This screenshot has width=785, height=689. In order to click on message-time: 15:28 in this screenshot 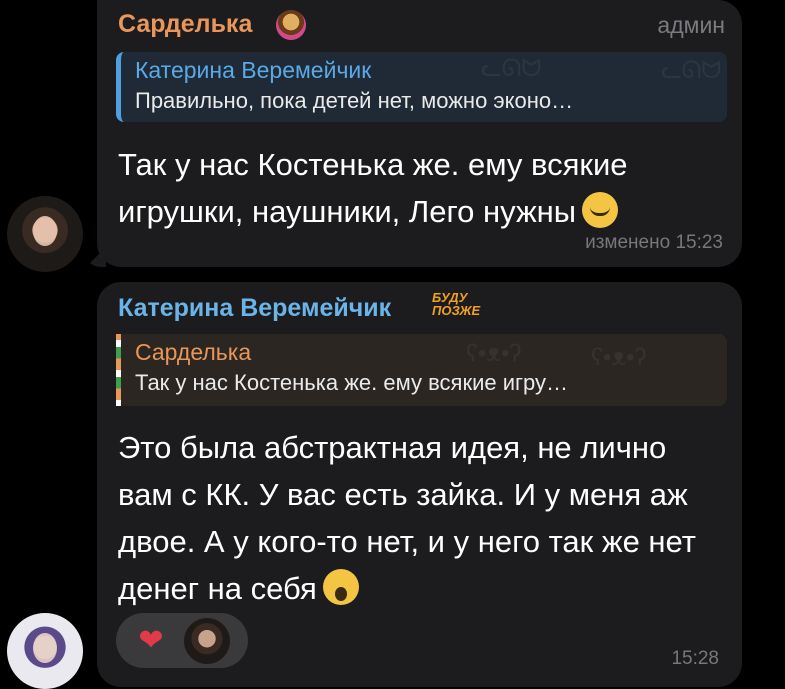, I will do `click(695, 658)`.